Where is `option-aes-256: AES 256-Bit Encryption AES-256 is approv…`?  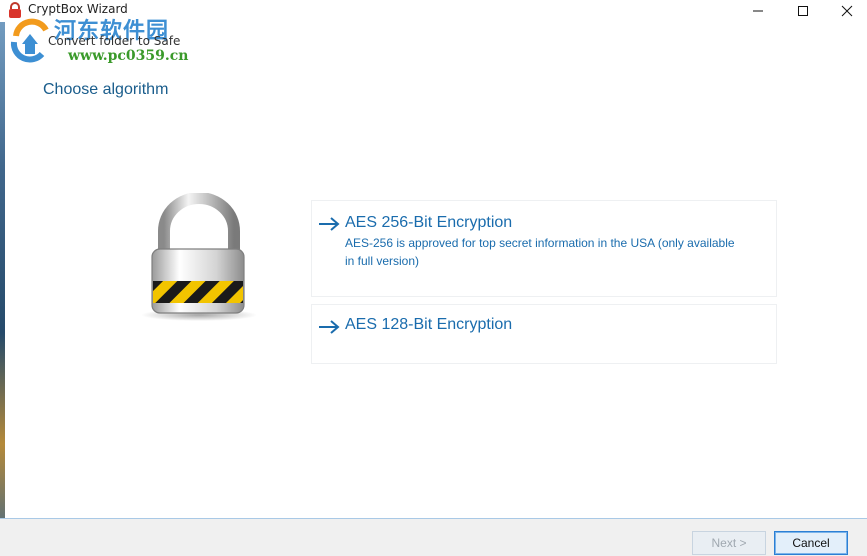 option-aes-256: AES 256-Bit Encryption AES-256 is approv… is located at coordinates (544, 248).